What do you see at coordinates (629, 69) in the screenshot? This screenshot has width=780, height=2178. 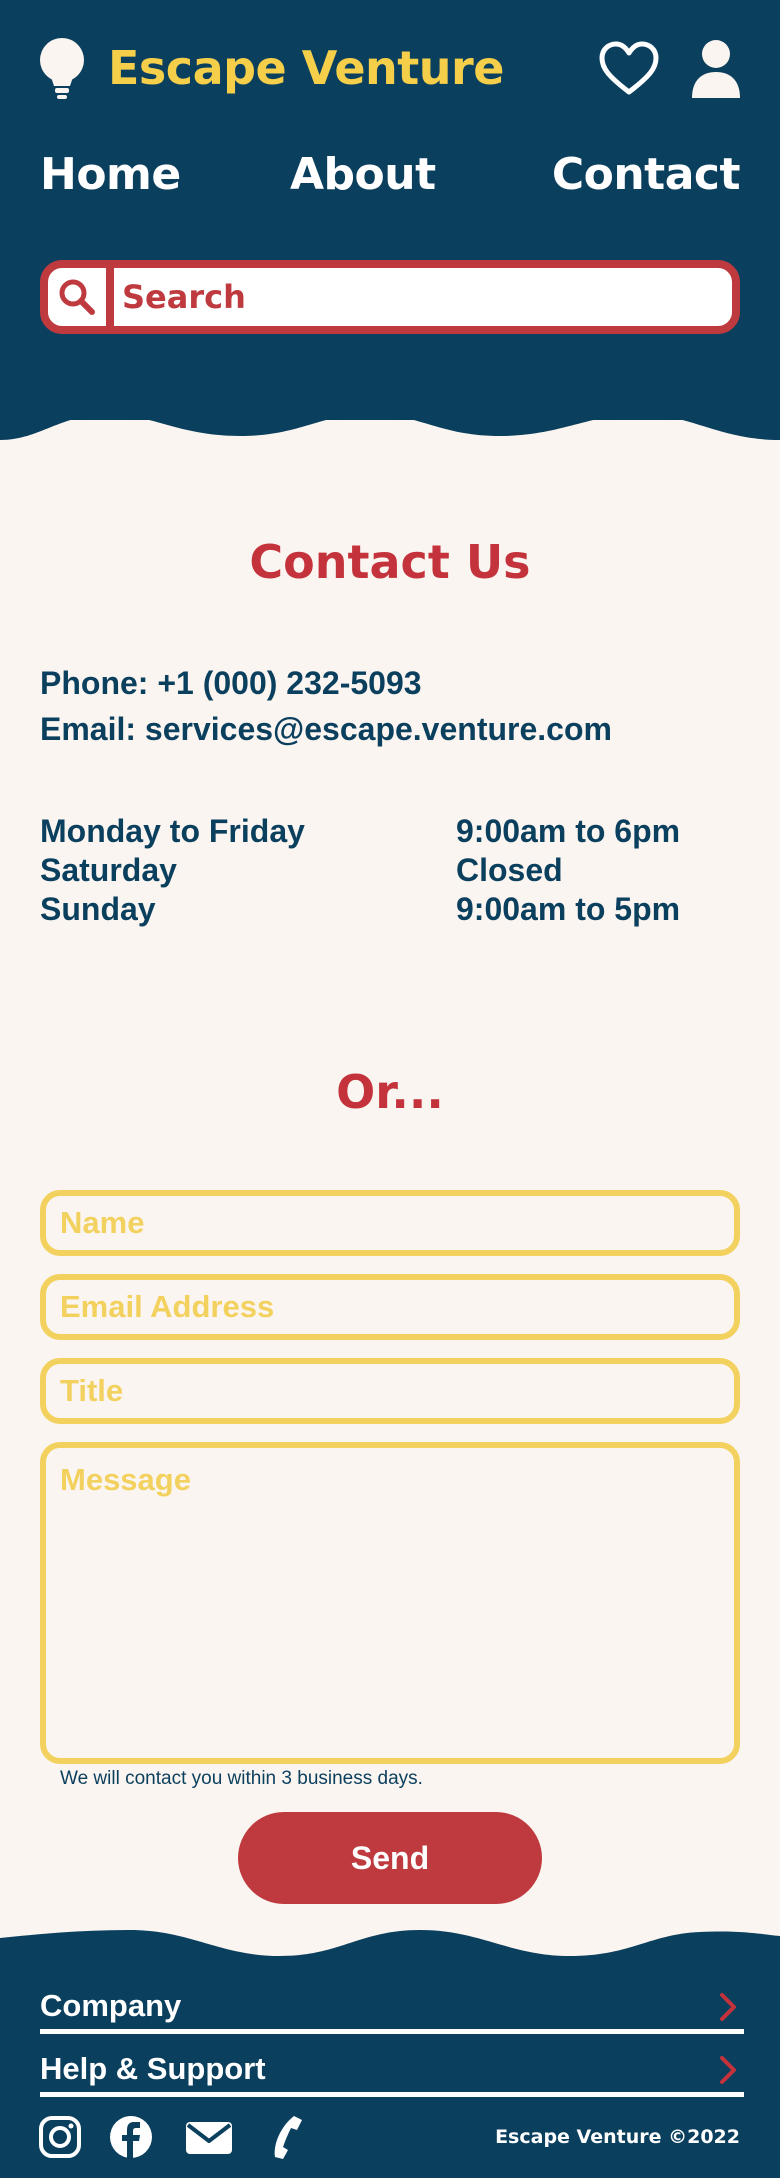 I see `heart-icon` at bounding box center [629, 69].